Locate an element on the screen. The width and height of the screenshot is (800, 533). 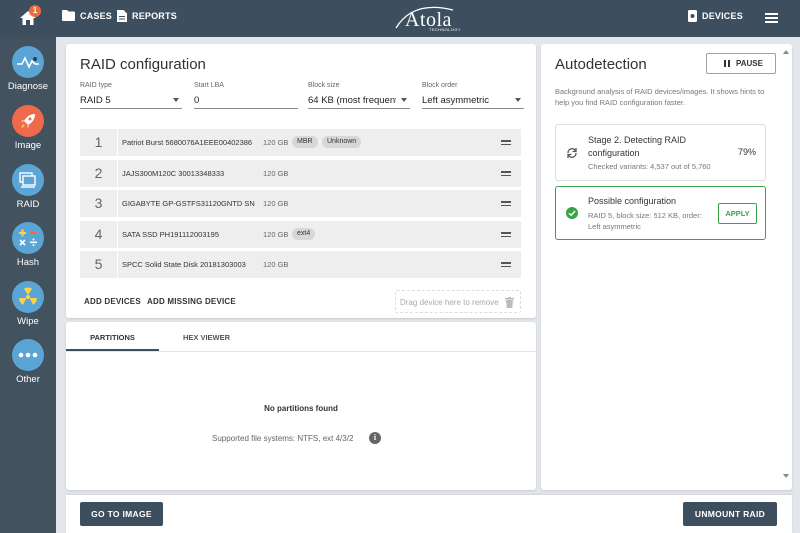
device-name: SATA SSD PH191112003195 is located at coordinates (171, 234).